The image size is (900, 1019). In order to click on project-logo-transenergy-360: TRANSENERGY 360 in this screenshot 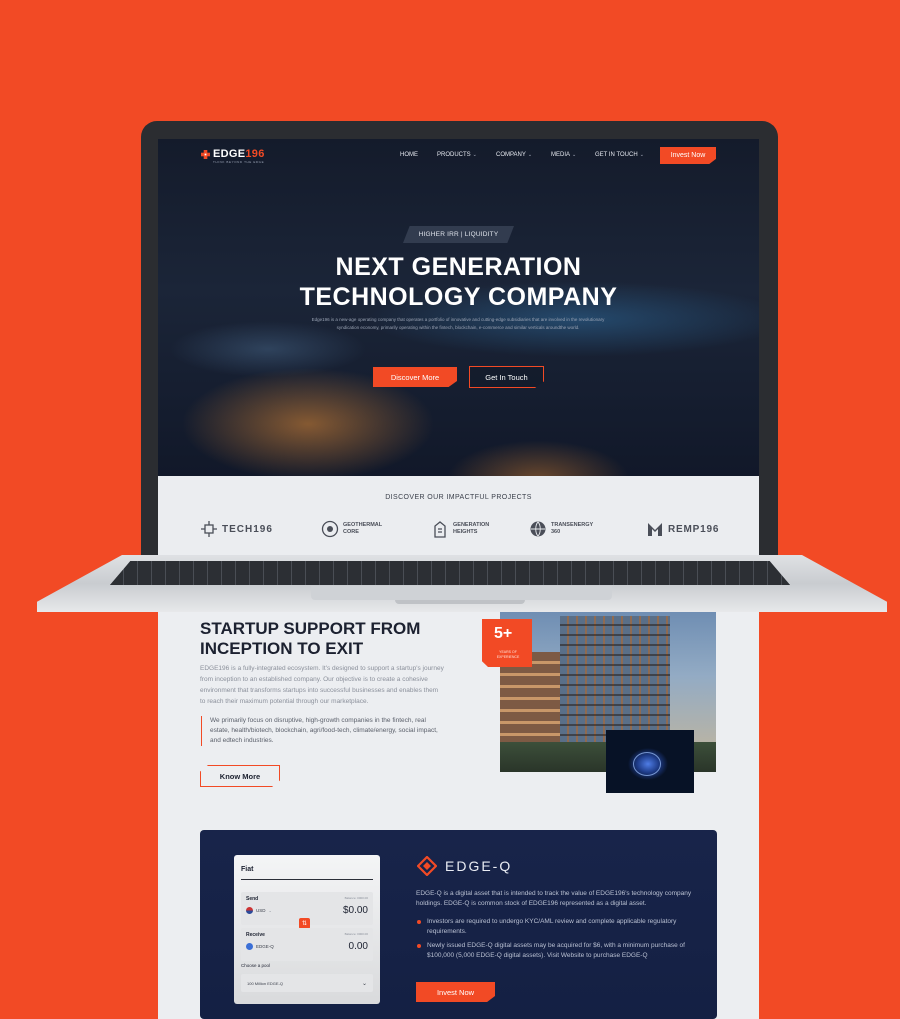, I will do `click(561, 529)`.